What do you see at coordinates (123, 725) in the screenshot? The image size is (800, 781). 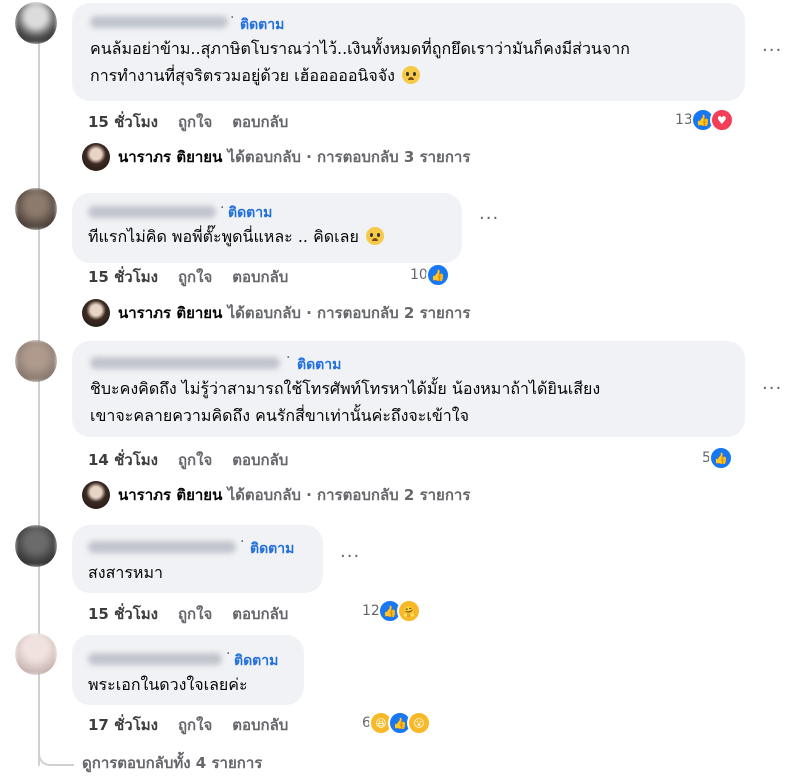 I see `comment-time: 17 ชั่วโมง` at bounding box center [123, 725].